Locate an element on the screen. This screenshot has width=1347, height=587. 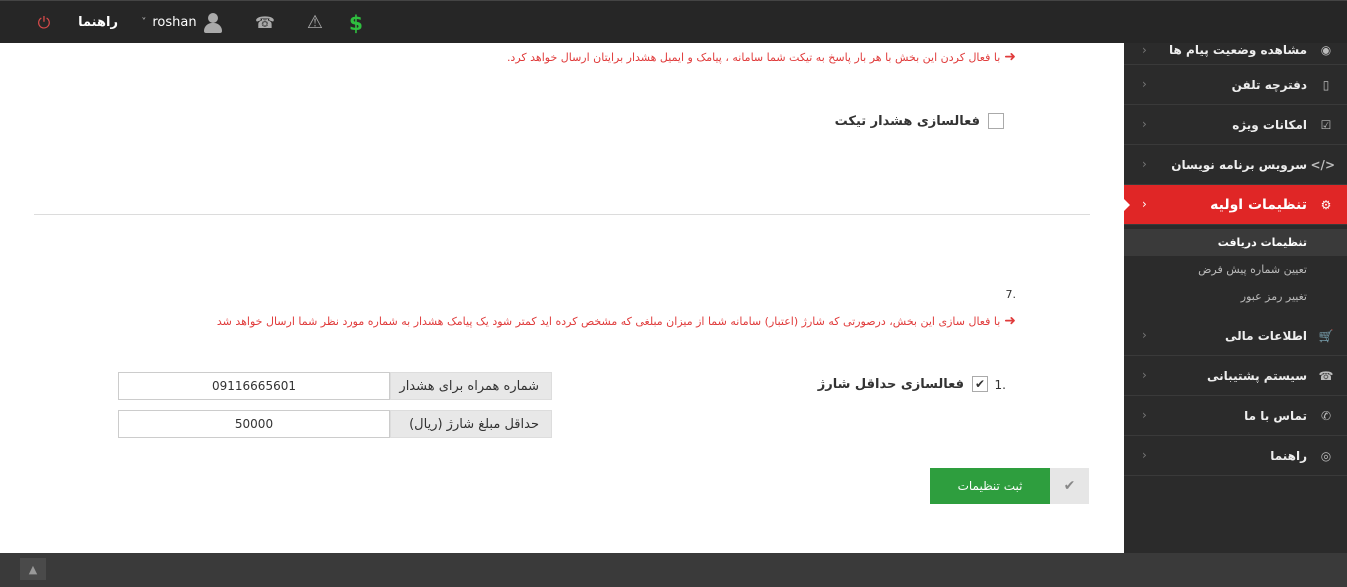
footer: ▲ is located at coordinates (673, 570).